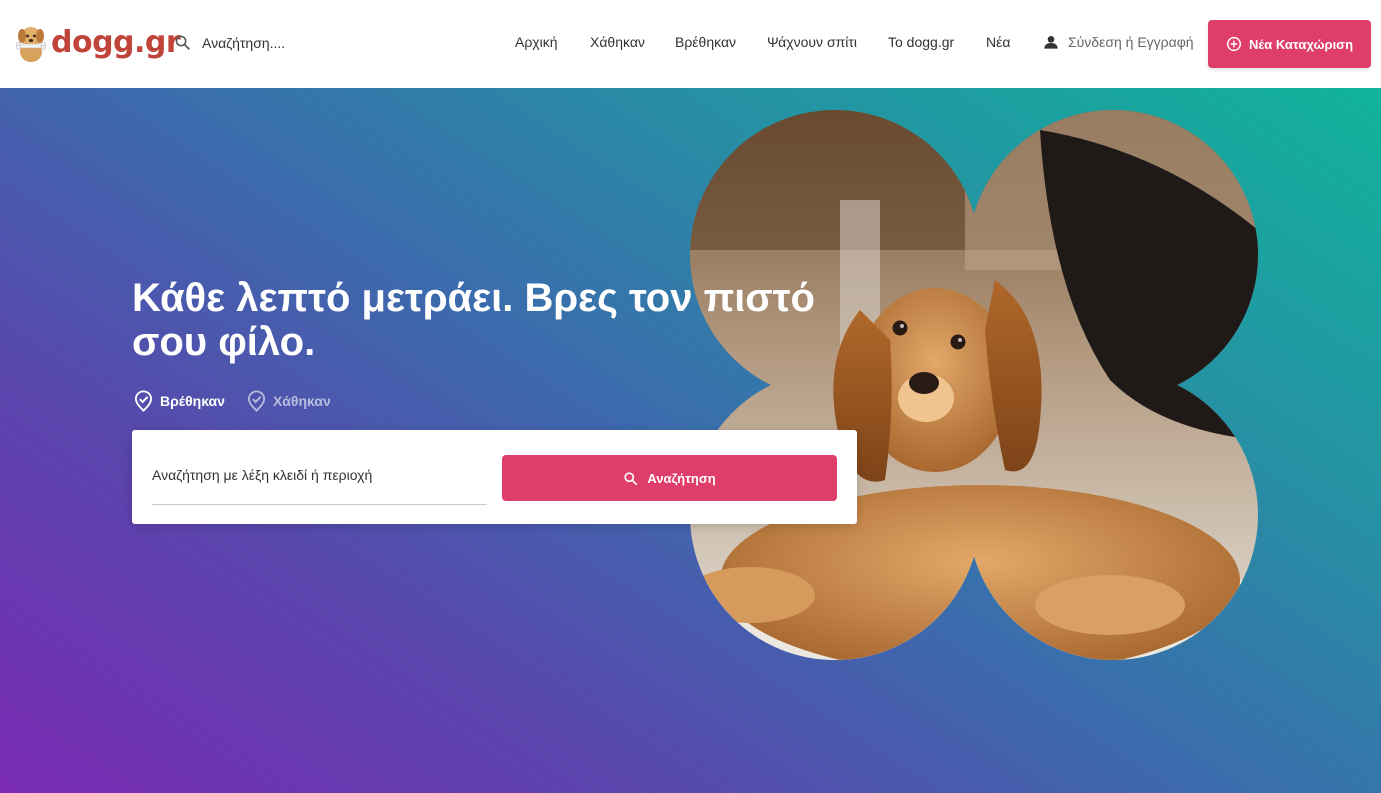 This screenshot has height=793, width=1381. I want to click on hero-search-button-label: Αναζήτηση, so click(681, 478).